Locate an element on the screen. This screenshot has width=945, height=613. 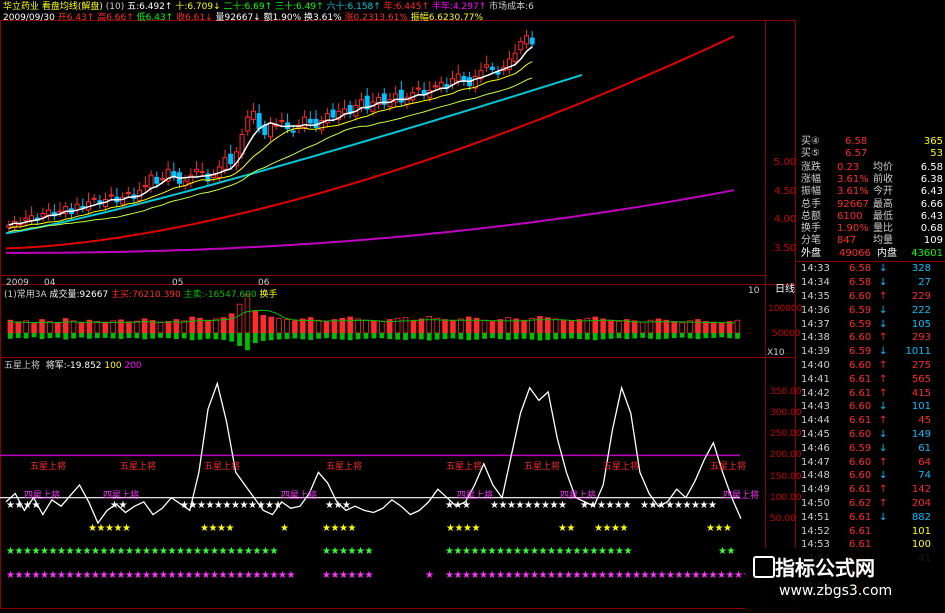
trade-tick-row: 14:45 6.60 ↓ 149 is located at coordinates (871, 435).